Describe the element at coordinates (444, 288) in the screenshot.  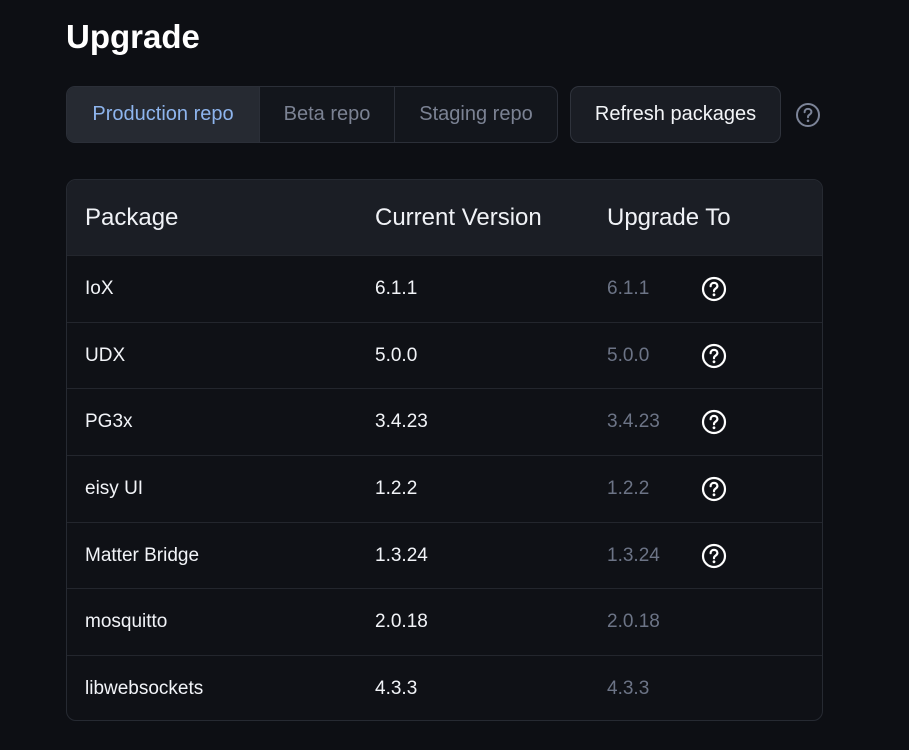
I see `table-row: IoX 6.1.1 6.1.1` at that location.